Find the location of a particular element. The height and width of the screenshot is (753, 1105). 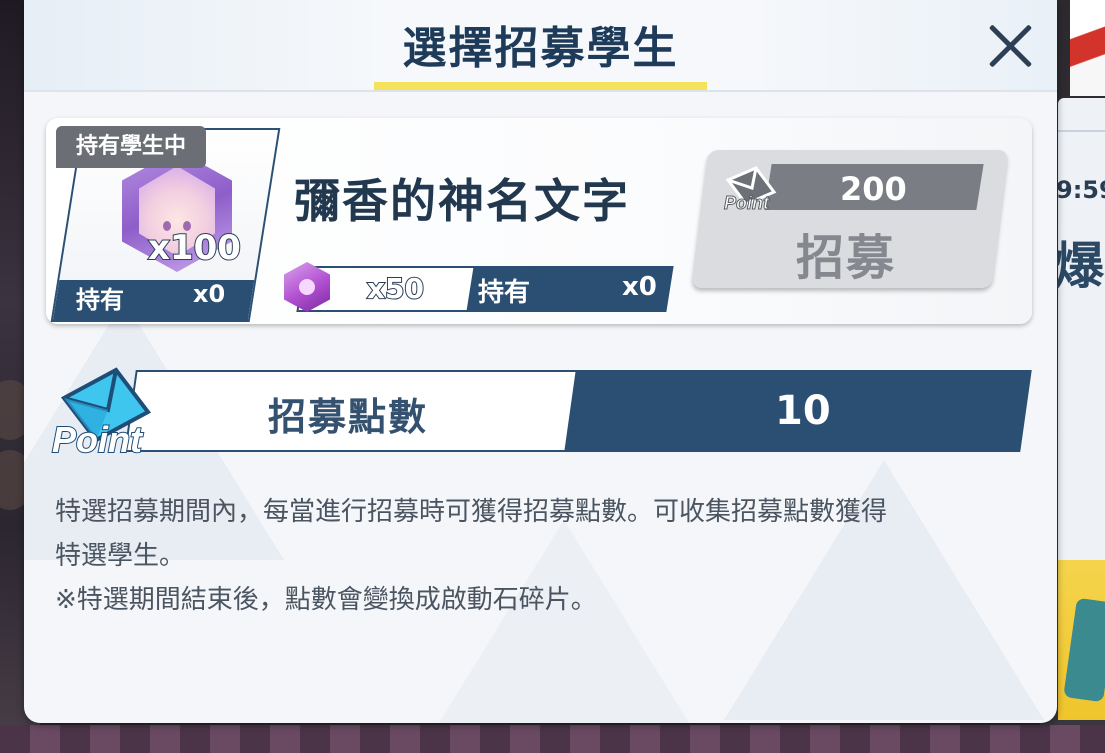

eleph-owned-count: x0 is located at coordinates (639, 287).